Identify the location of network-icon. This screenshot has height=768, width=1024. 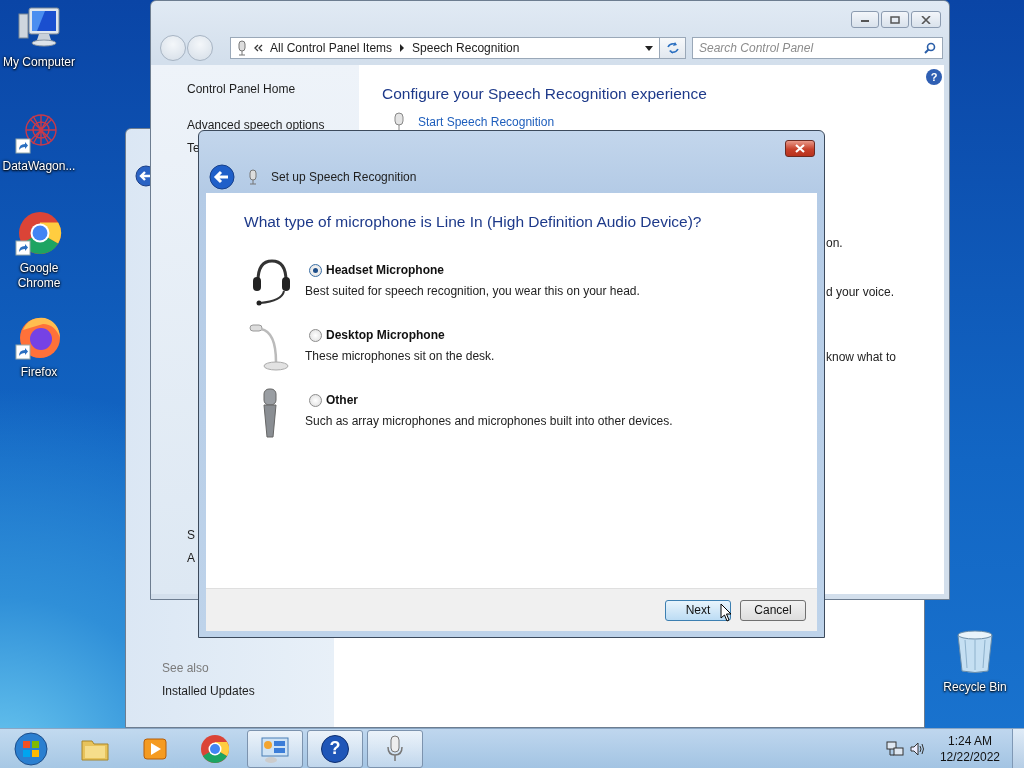
(894, 748).